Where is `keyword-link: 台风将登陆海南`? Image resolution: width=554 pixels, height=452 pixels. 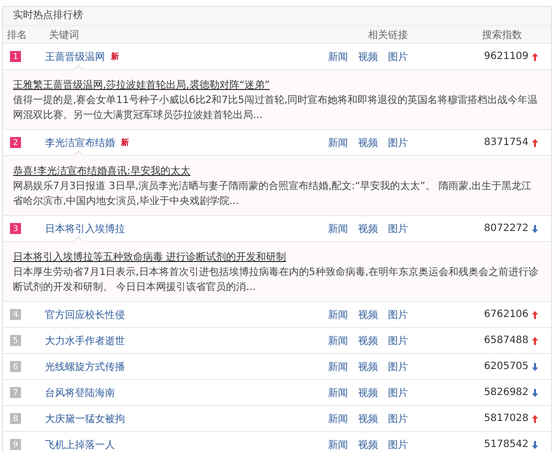
keyword-link: 台风将登陆海南 is located at coordinates (80, 393).